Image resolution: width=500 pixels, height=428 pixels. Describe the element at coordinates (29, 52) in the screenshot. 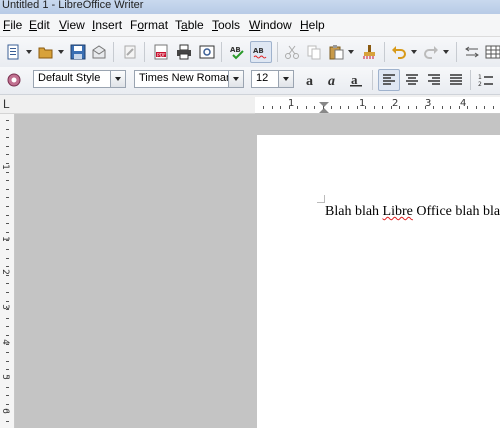

I see `new-dropdown-icon` at that location.